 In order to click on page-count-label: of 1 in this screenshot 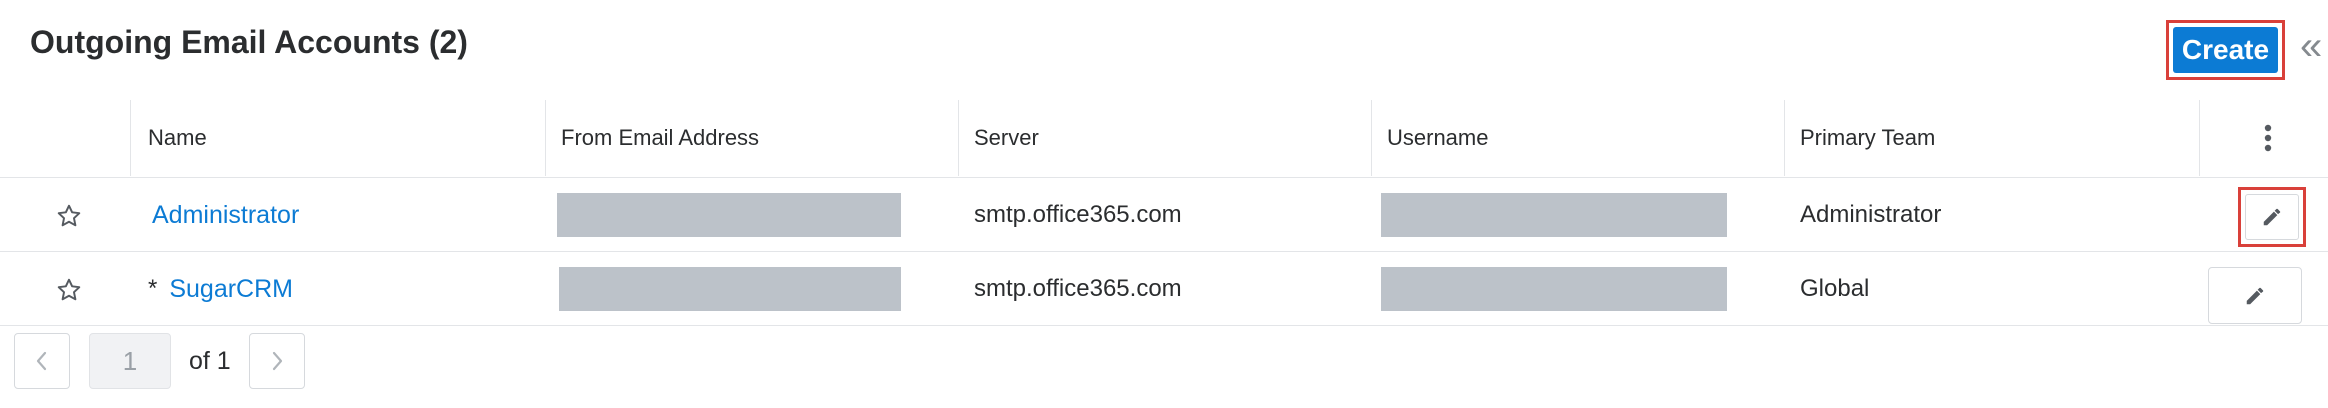, I will do `click(210, 360)`.